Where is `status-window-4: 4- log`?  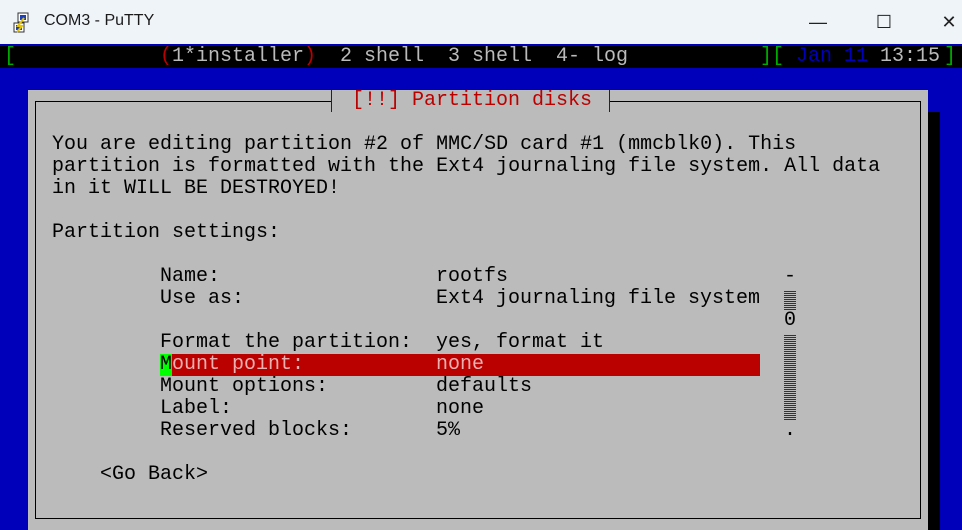 status-window-4: 4- log is located at coordinates (592, 57).